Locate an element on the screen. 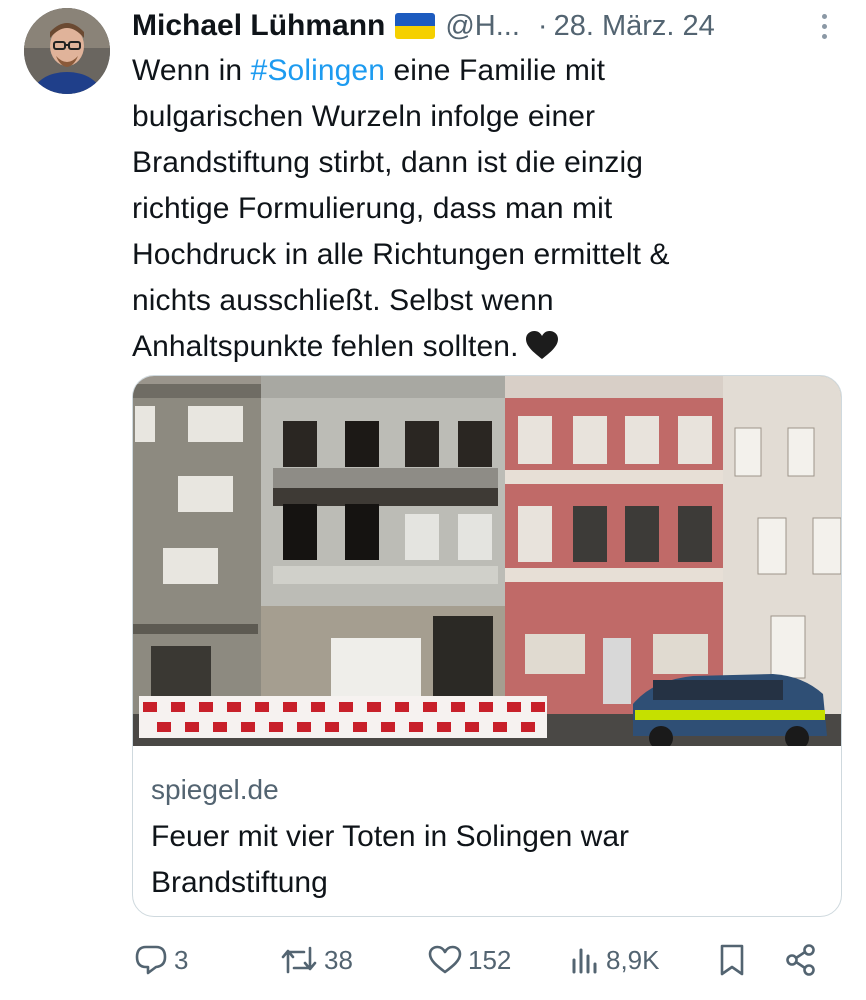 The image size is (866, 1000). reply-button: 3 is located at coordinates (161, 960).